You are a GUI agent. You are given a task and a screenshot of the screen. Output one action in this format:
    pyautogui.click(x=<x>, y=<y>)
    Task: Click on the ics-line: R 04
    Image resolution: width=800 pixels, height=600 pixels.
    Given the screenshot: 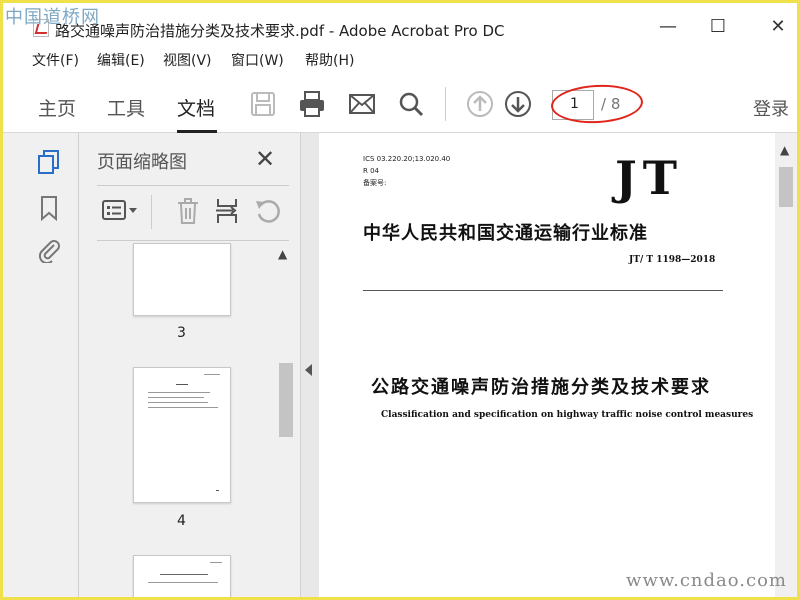 What is the action you would take?
    pyautogui.click(x=371, y=171)
    